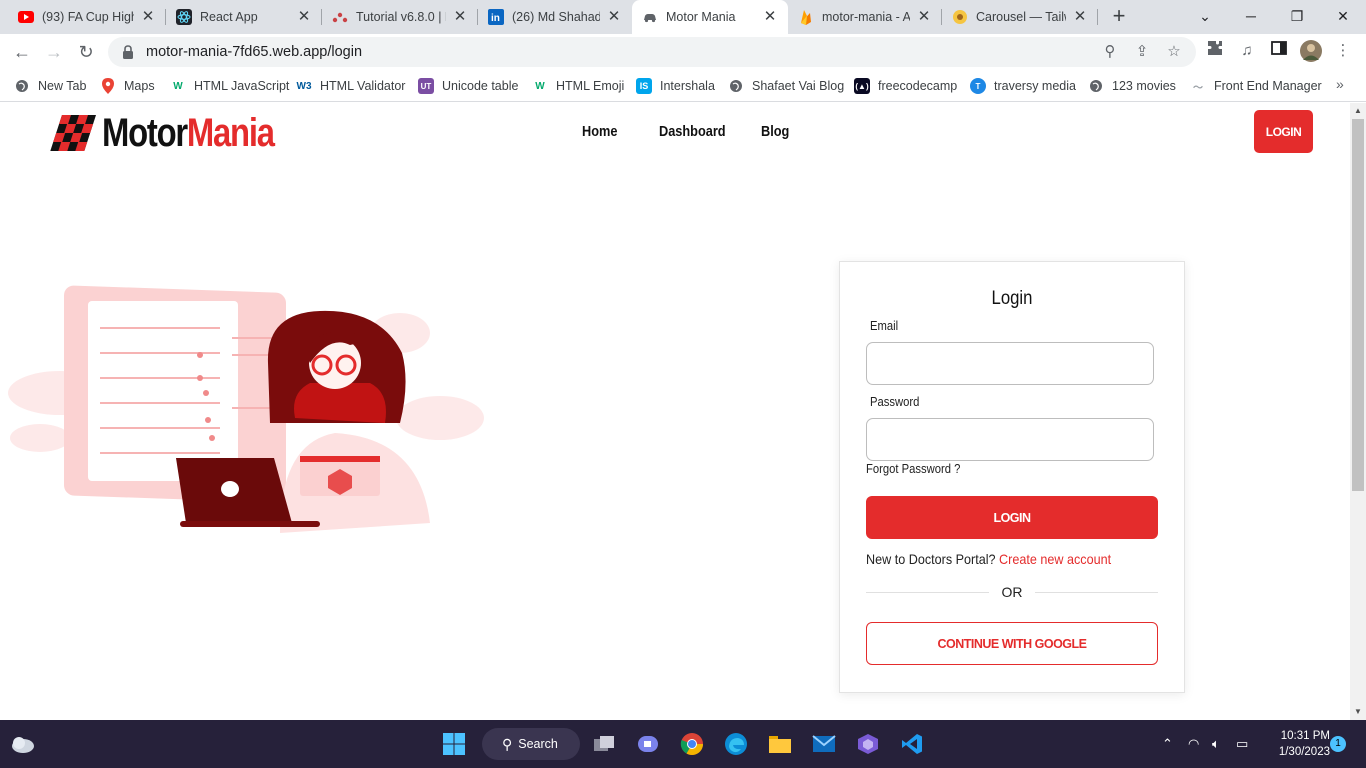  What do you see at coordinates (1279, 51) in the screenshot?
I see `side-panel-icon` at bounding box center [1279, 51].